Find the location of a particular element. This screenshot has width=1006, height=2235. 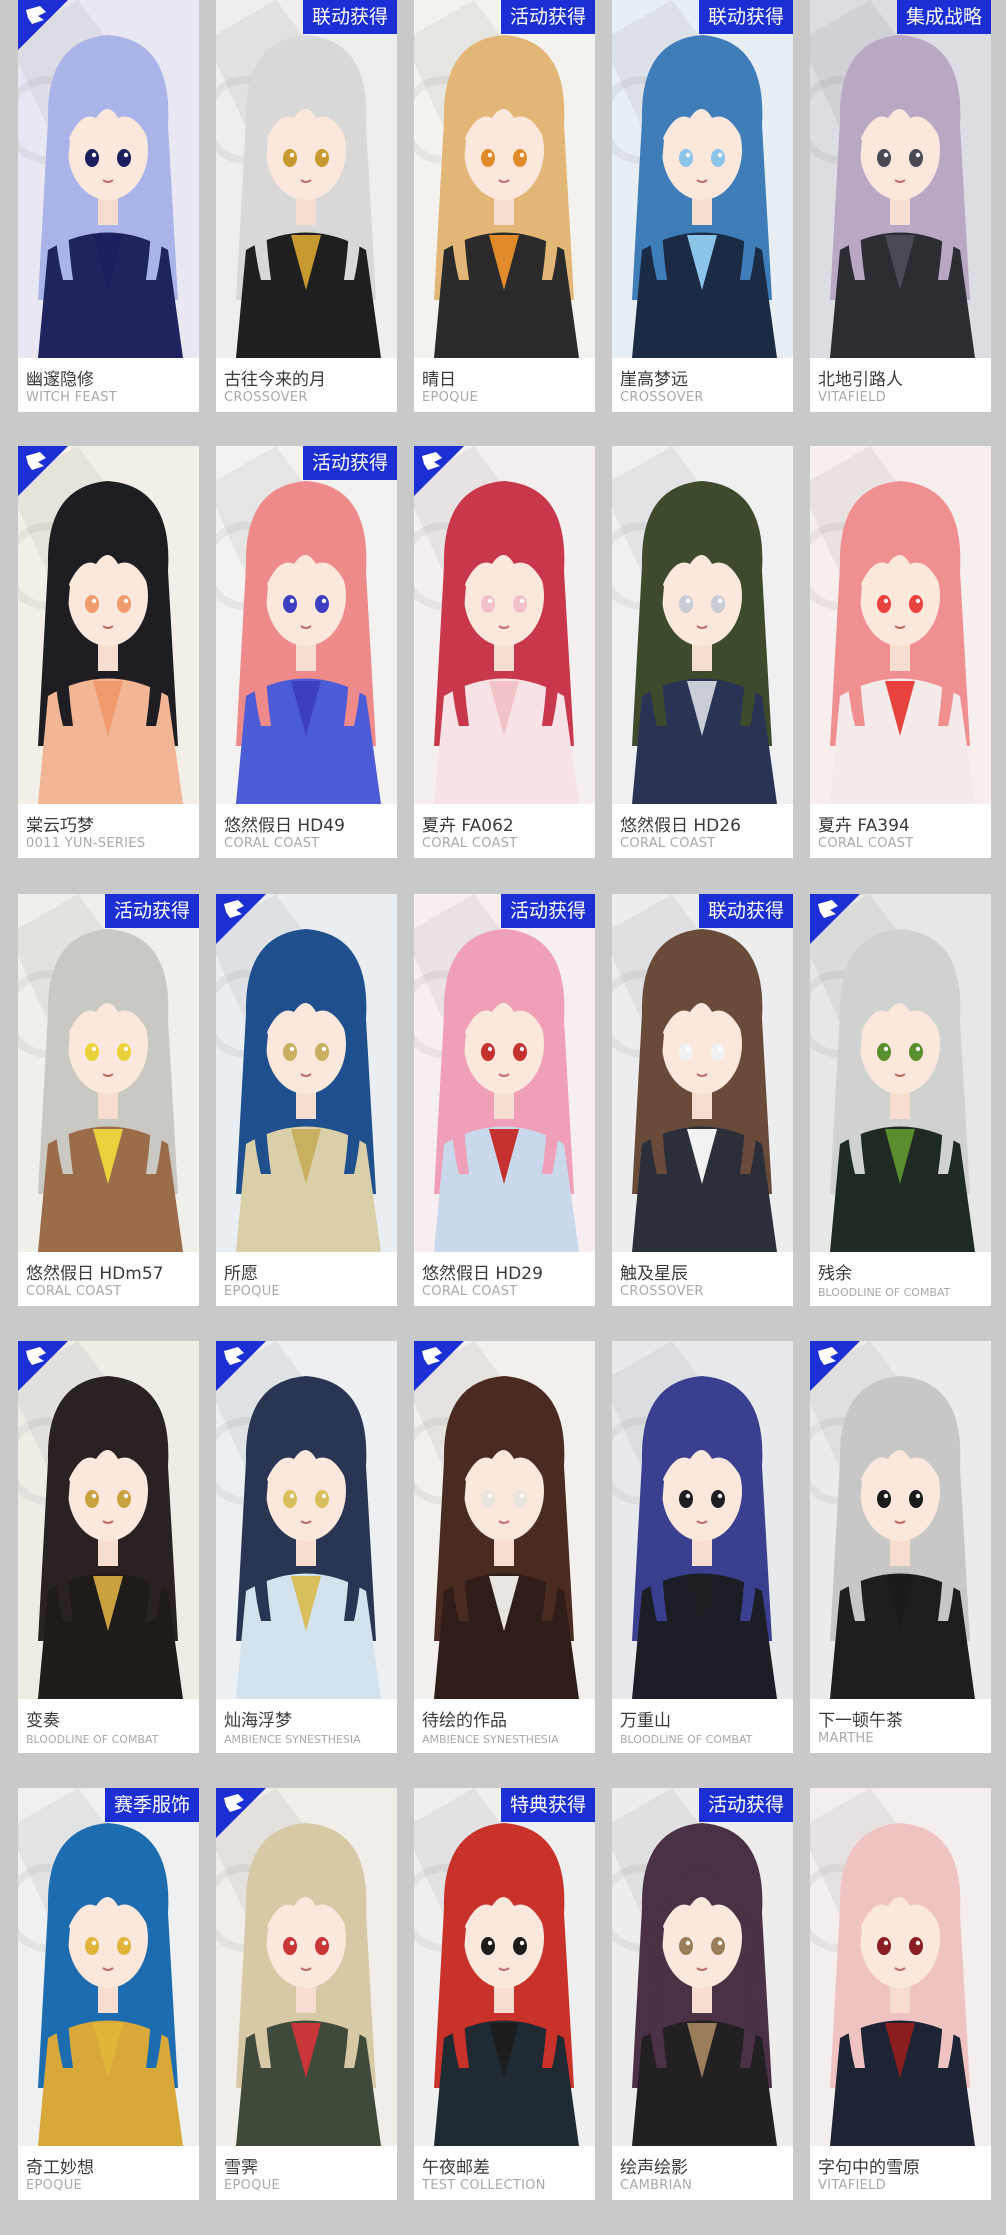

skin-card: 雪霁 EPOQUE is located at coordinates (306, 1994).